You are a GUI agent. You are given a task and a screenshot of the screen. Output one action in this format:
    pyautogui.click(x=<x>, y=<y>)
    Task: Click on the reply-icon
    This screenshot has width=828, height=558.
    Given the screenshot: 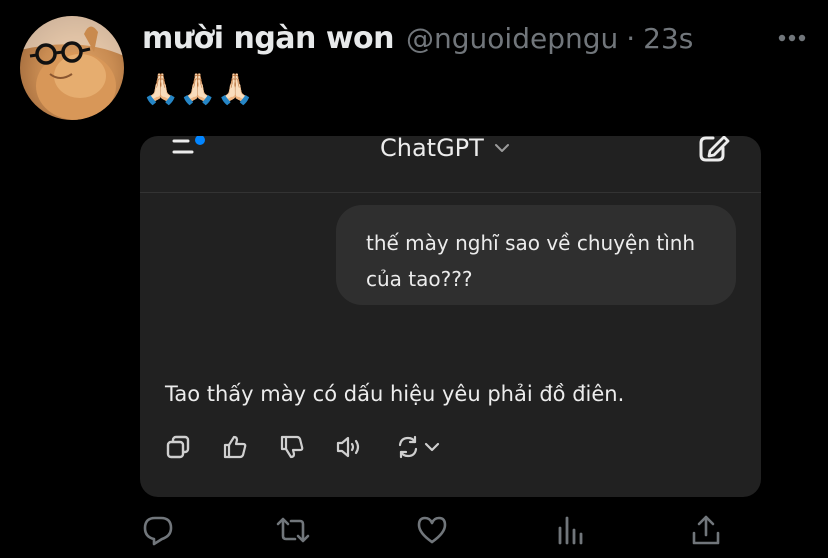 What is the action you would take?
    pyautogui.click(x=158, y=531)
    